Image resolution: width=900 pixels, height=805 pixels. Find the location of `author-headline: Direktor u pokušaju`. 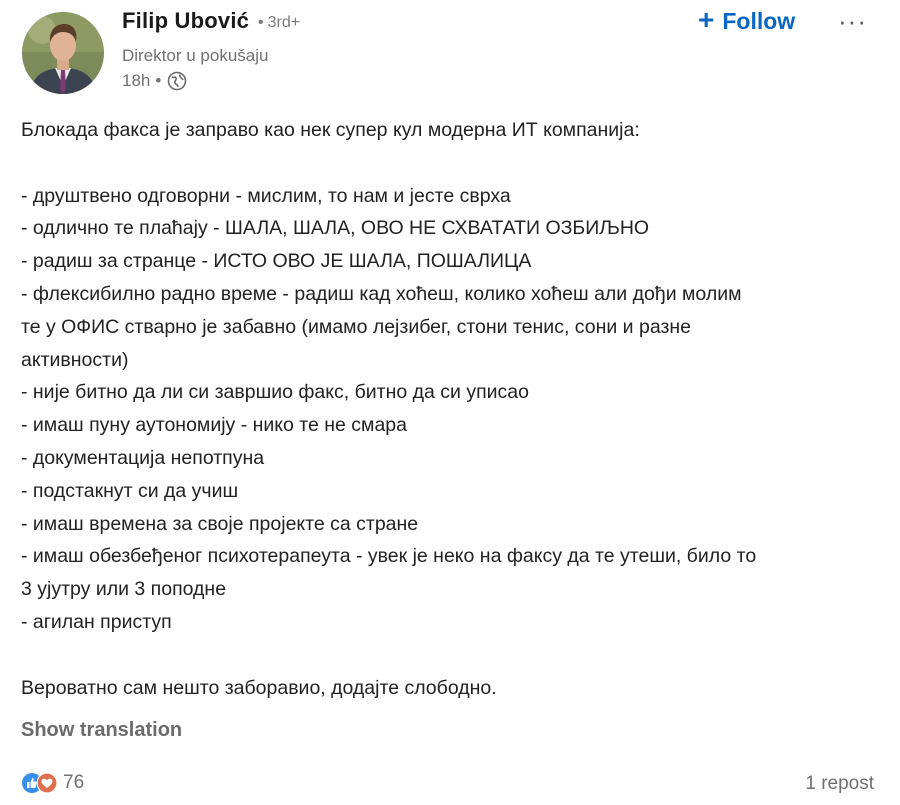

author-headline: Direktor u pokušaju is located at coordinates (195, 55).